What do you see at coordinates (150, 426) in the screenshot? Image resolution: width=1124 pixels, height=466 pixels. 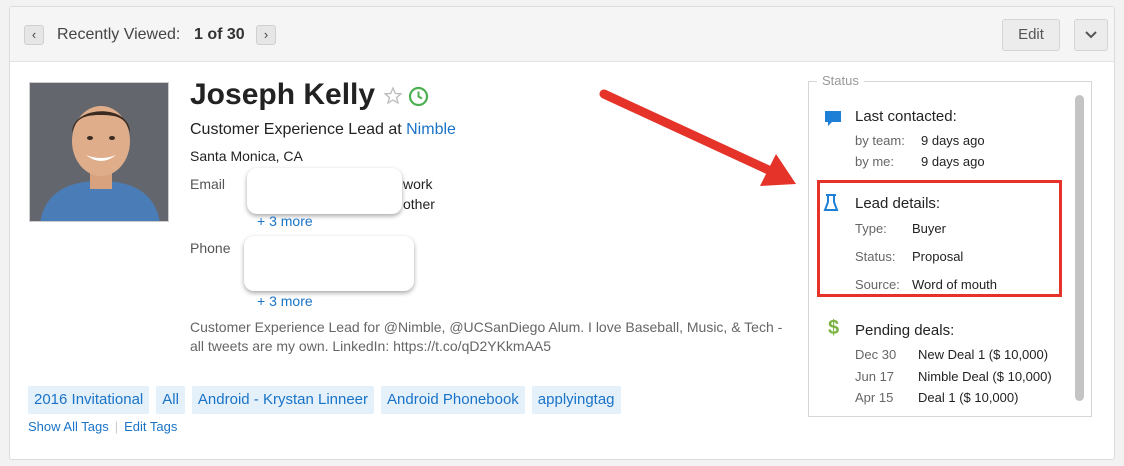 I see `edit-tags-link: Edit Tags` at bounding box center [150, 426].